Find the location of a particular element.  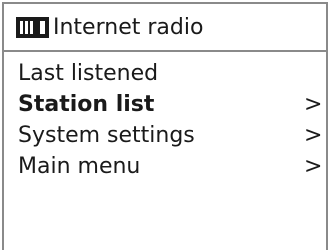

menu-item-system-settings: System settings > is located at coordinates (165, 135).